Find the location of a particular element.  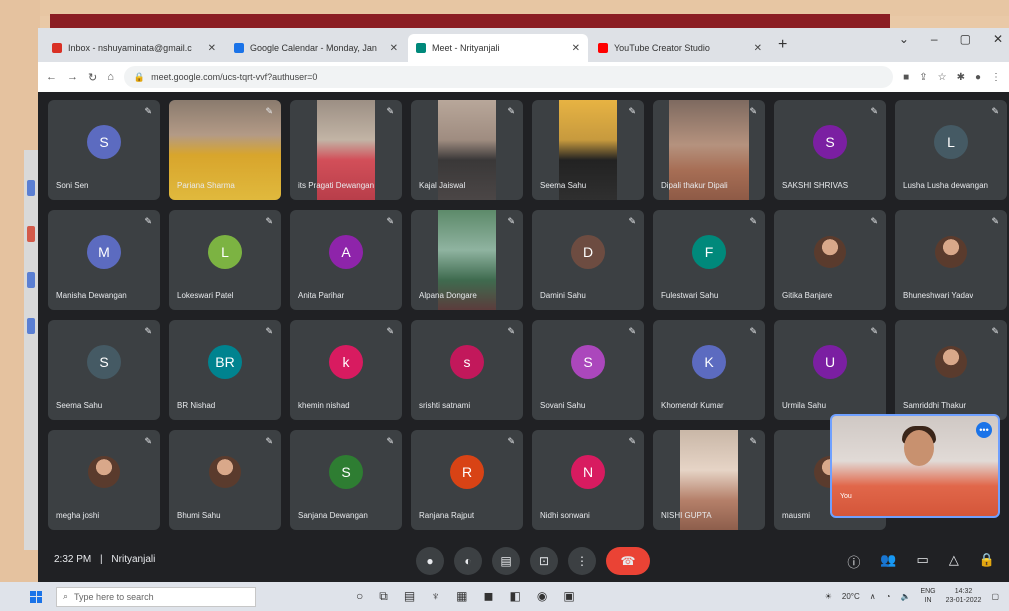

participant-tile: ✎ Alpana Dongare is located at coordinates (467, 260).